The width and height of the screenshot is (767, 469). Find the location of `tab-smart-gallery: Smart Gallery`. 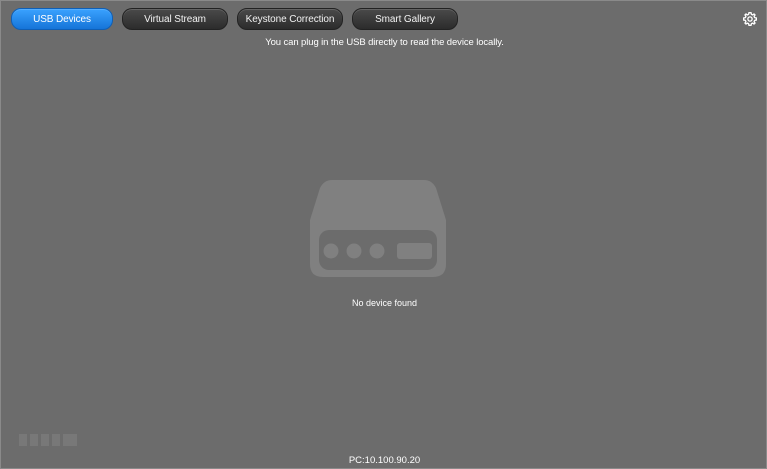

tab-smart-gallery: Smart Gallery is located at coordinates (405, 19).